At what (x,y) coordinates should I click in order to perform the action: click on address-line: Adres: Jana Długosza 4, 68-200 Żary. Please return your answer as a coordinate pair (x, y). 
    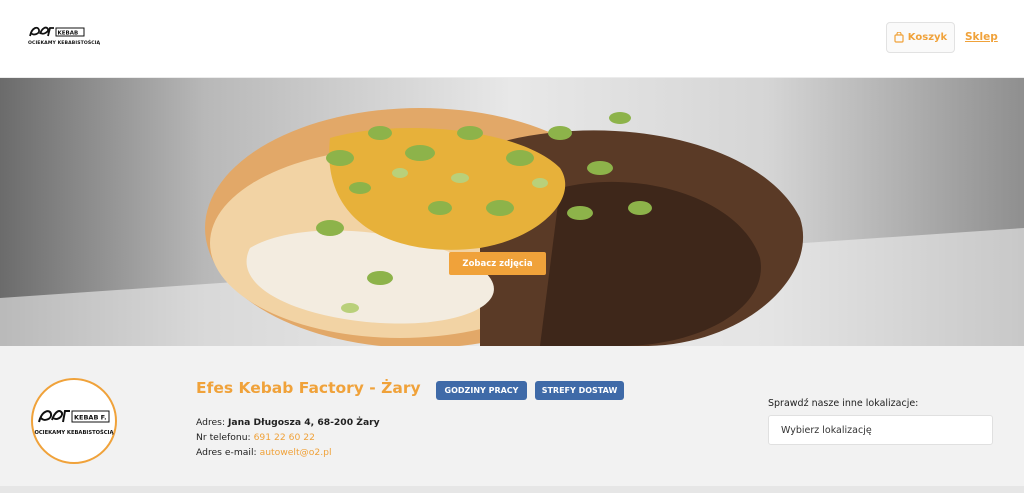
    Looking at the image, I should click on (288, 422).